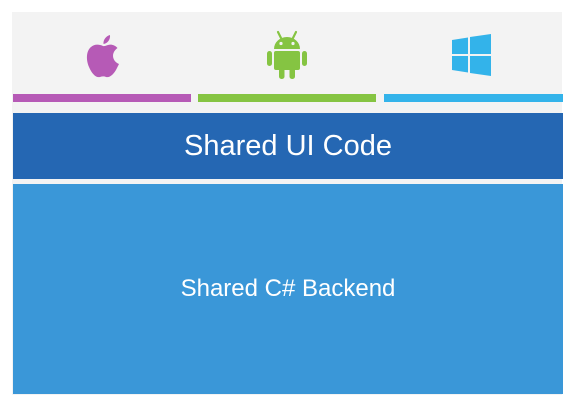 Image resolution: width=568 pixels, height=400 pixels. What do you see at coordinates (102, 98) in the screenshot?
I see `ios-platform-bar` at bounding box center [102, 98].